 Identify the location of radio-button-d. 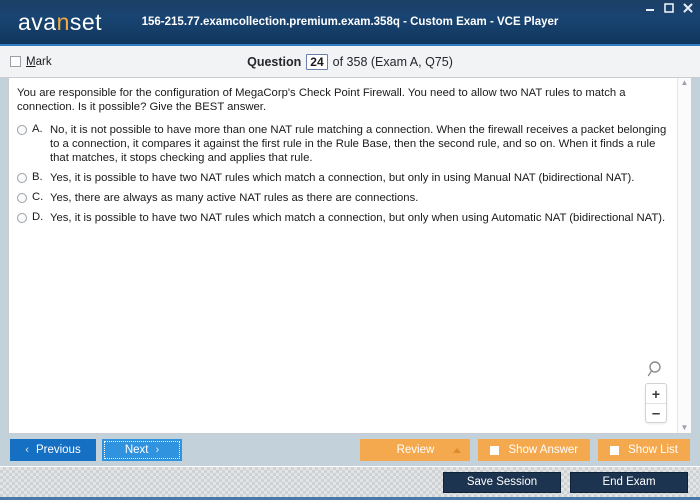
(22, 218).